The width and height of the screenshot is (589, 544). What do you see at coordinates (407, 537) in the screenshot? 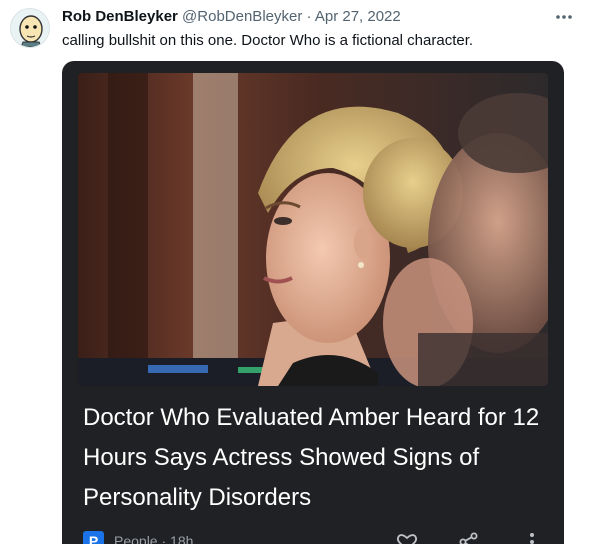
I see `heart-icon` at bounding box center [407, 537].